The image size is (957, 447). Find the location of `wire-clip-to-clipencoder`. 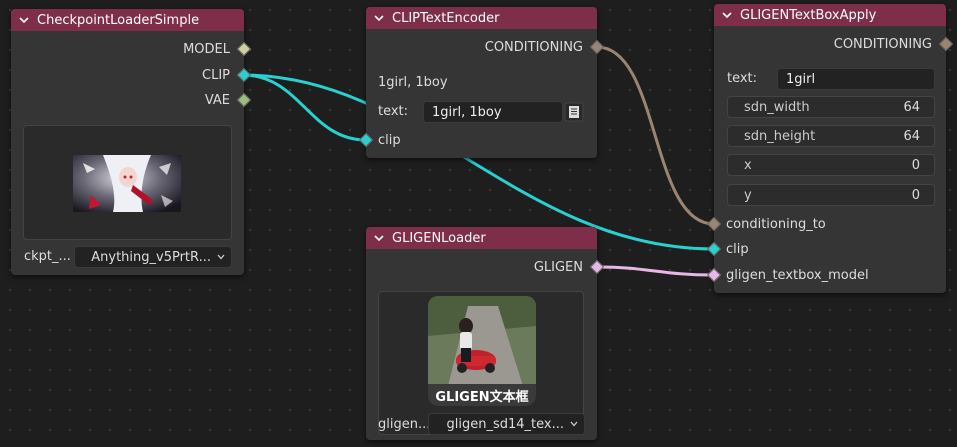

wire-clip-to-clipencoder is located at coordinates (304, 107).